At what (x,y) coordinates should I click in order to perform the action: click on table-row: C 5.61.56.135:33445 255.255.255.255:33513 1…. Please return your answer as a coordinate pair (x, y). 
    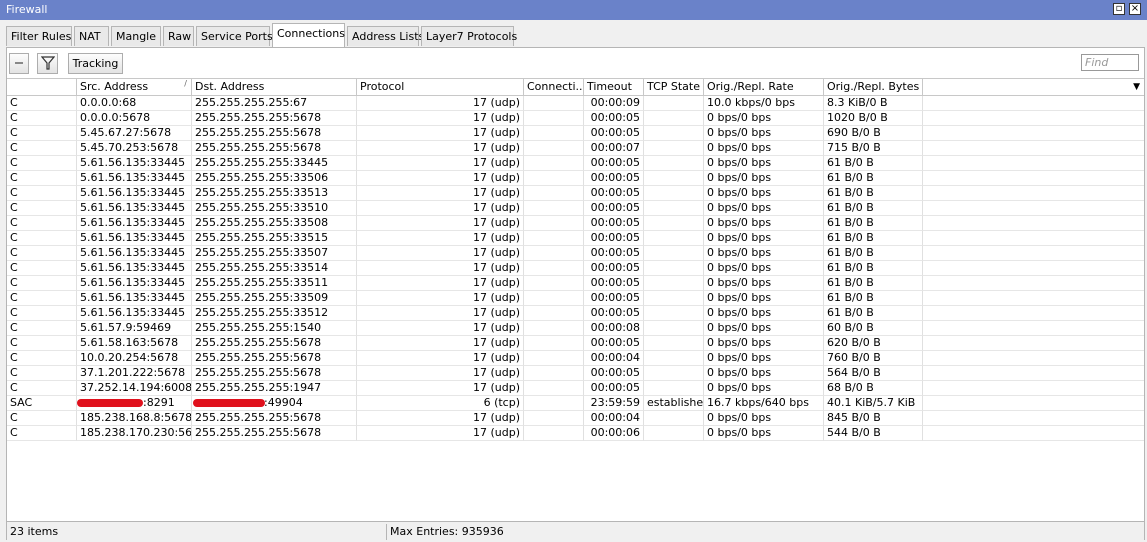
    Looking at the image, I should click on (575, 193).